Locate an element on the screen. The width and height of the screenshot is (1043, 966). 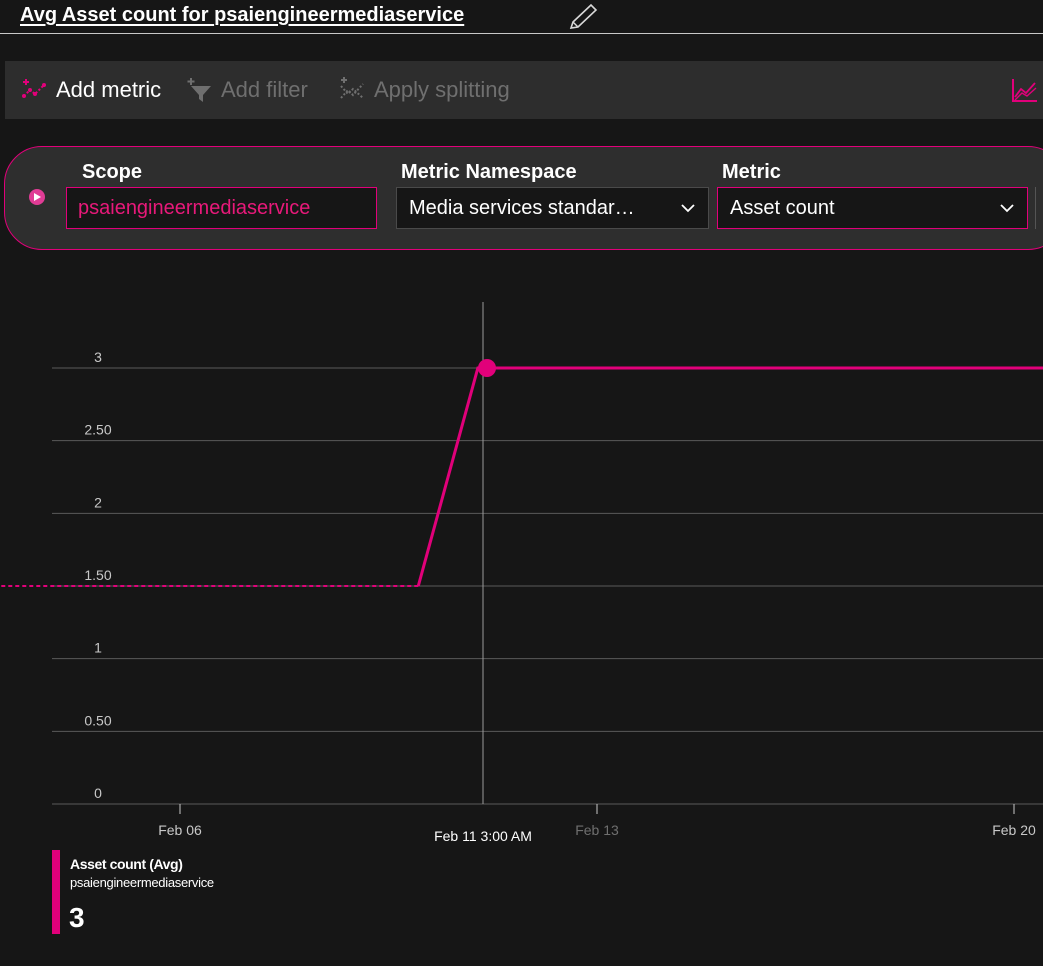
scope-value: psaiengineermediaservice is located at coordinates (194, 207).